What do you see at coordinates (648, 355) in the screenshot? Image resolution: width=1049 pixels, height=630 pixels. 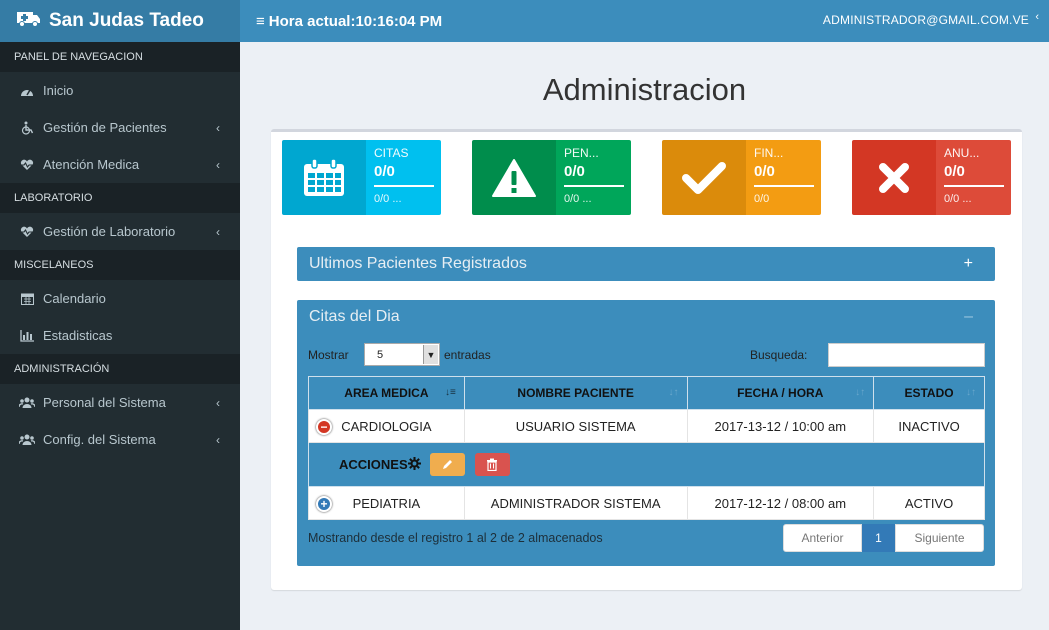 I see `table-controls: Mostrar 5 ▼ entradas Busqueda:` at bounding box center [648, 355].